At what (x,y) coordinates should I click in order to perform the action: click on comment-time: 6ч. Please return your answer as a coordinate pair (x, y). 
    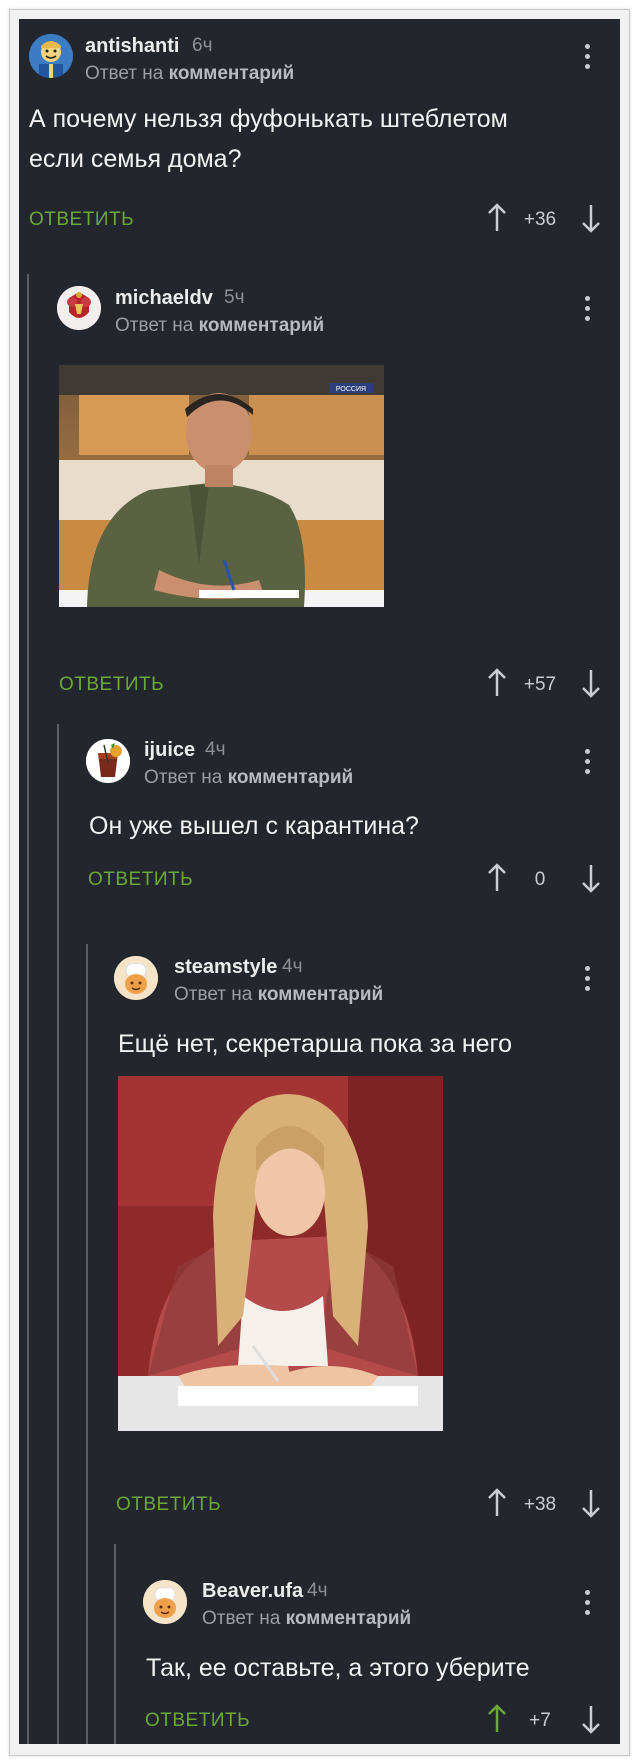
    Looking at the image, I should click on (202, 45).